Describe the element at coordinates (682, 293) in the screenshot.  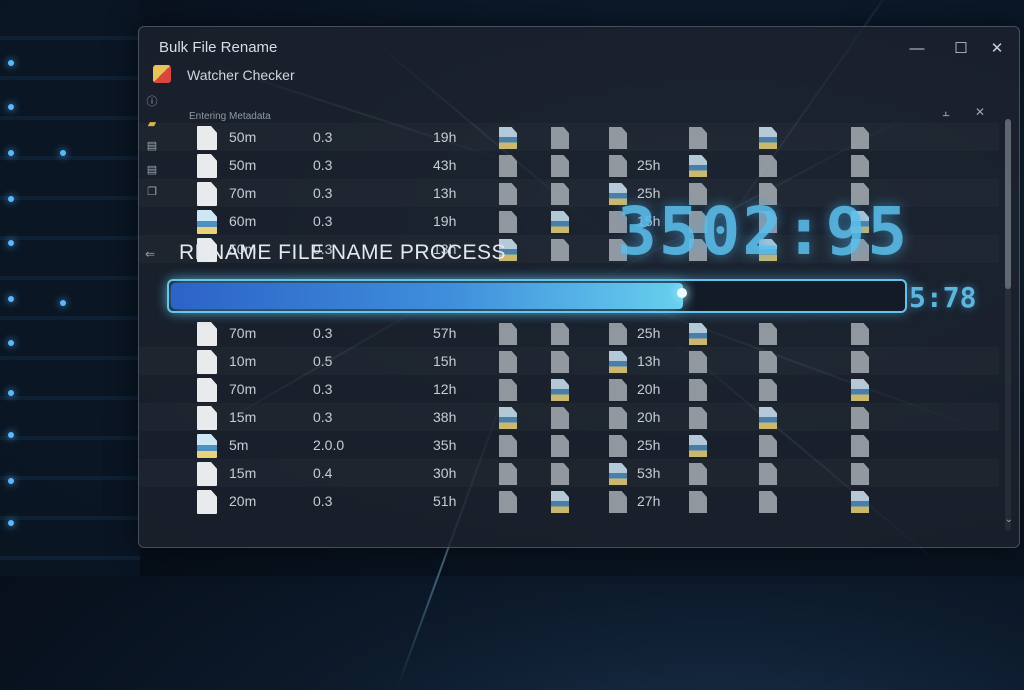
I see `progress-tip` at that location.